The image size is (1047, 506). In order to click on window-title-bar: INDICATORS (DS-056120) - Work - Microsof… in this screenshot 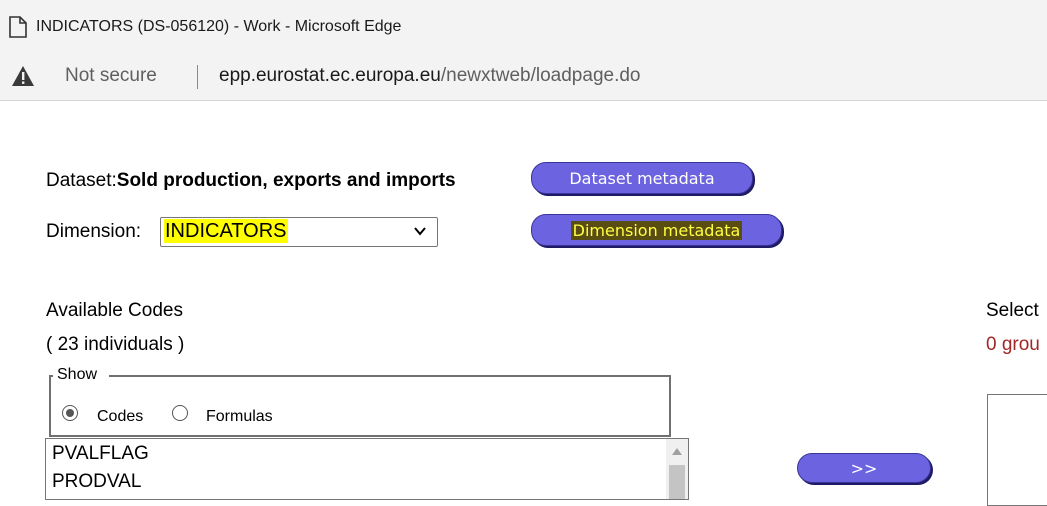, I will do `click(523, 27)`.